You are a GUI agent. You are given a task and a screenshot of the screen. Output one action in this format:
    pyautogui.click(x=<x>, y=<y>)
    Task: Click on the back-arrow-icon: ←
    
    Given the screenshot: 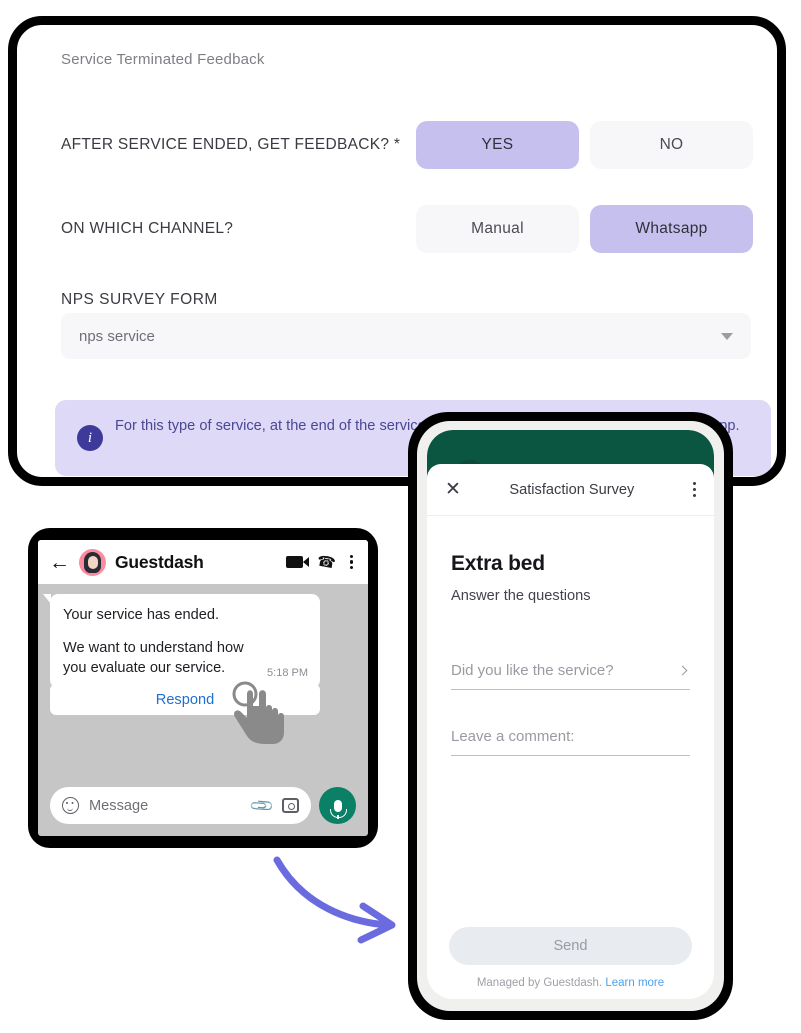 What is the action you would take?
    pyautogui.click(x=59, y=562)
    